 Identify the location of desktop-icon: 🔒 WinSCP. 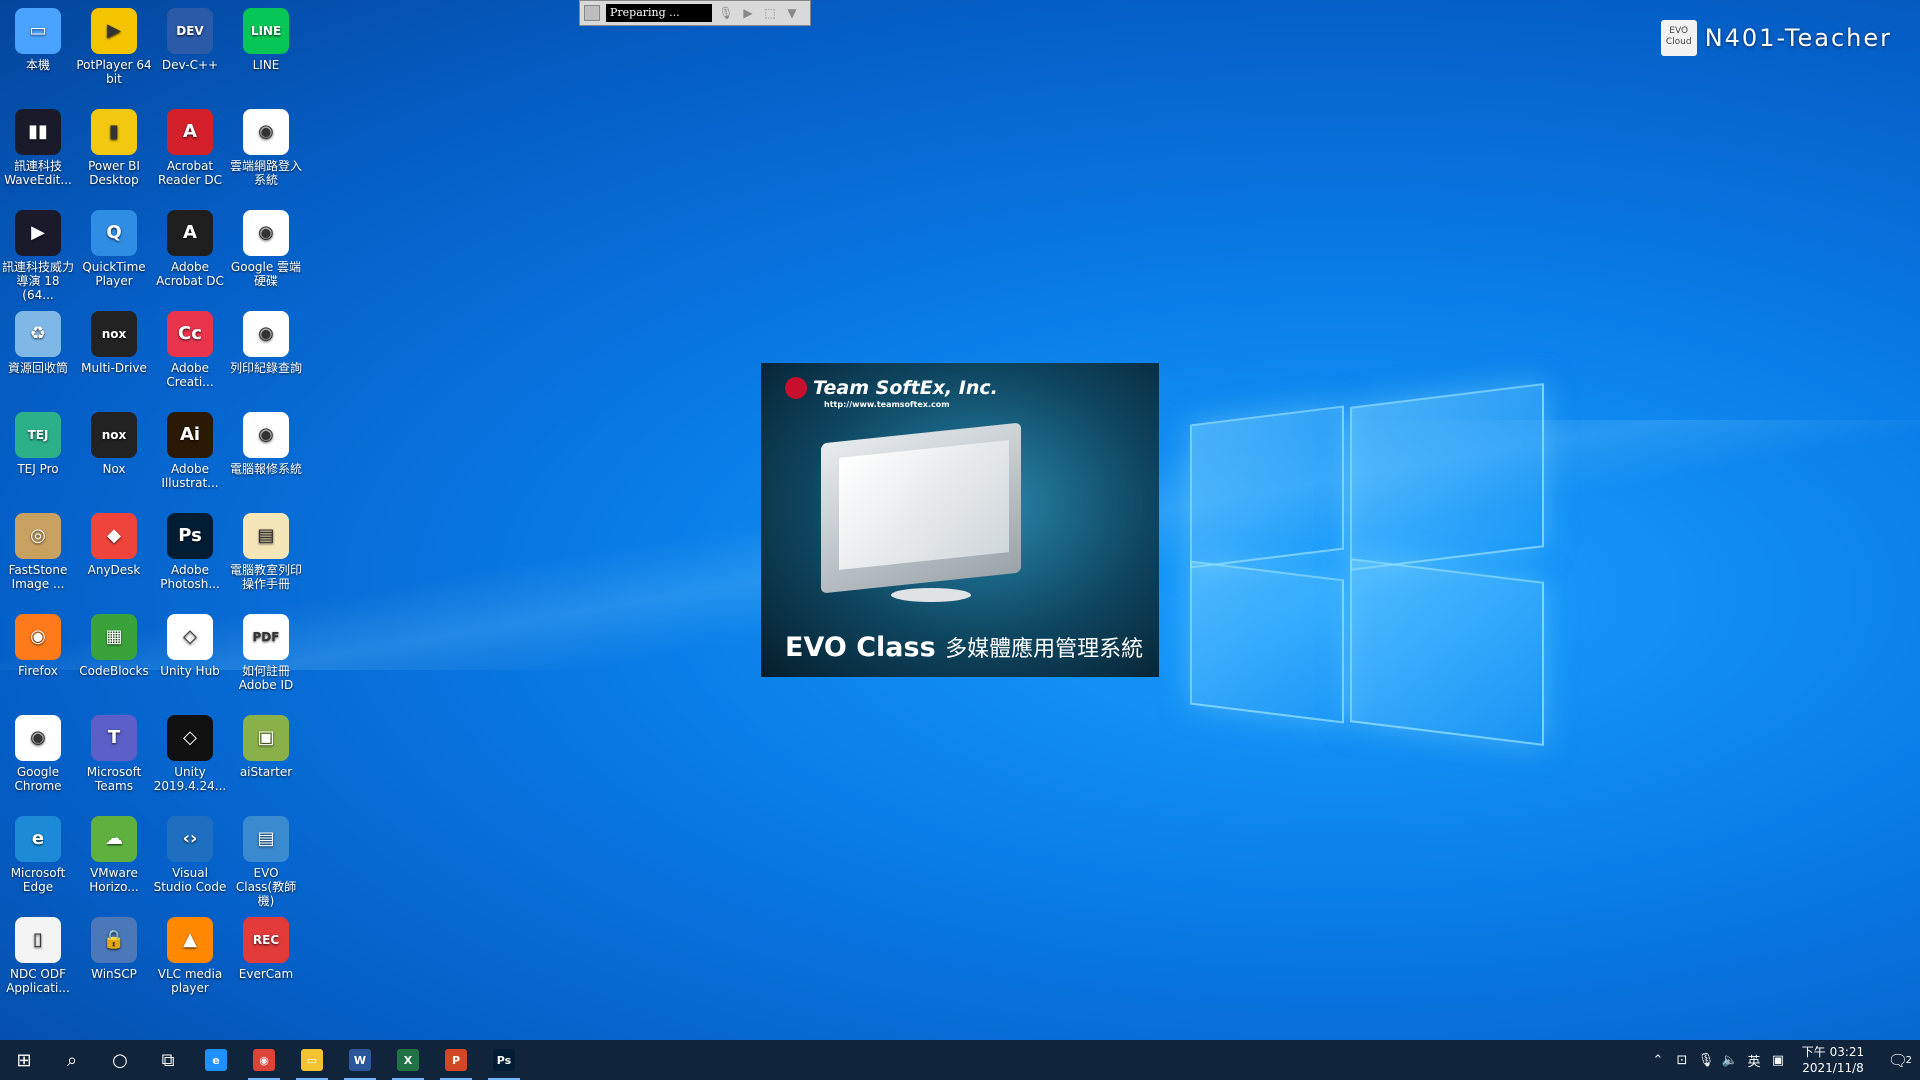
(114, 960).